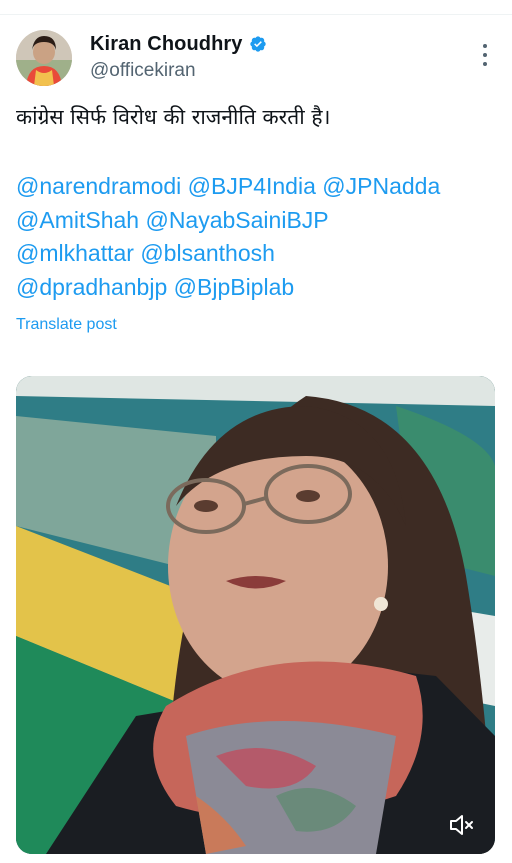 The width and height of the screenshot is (512, 863). What do you see at coordinates (98, 186) in the screenshot?
I see `mention-link: @narendramodi` at bounding box center [98, 186].